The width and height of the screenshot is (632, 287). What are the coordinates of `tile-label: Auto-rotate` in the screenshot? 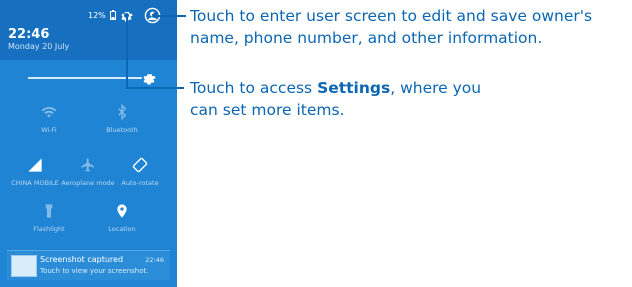 It's located at (140, 183).